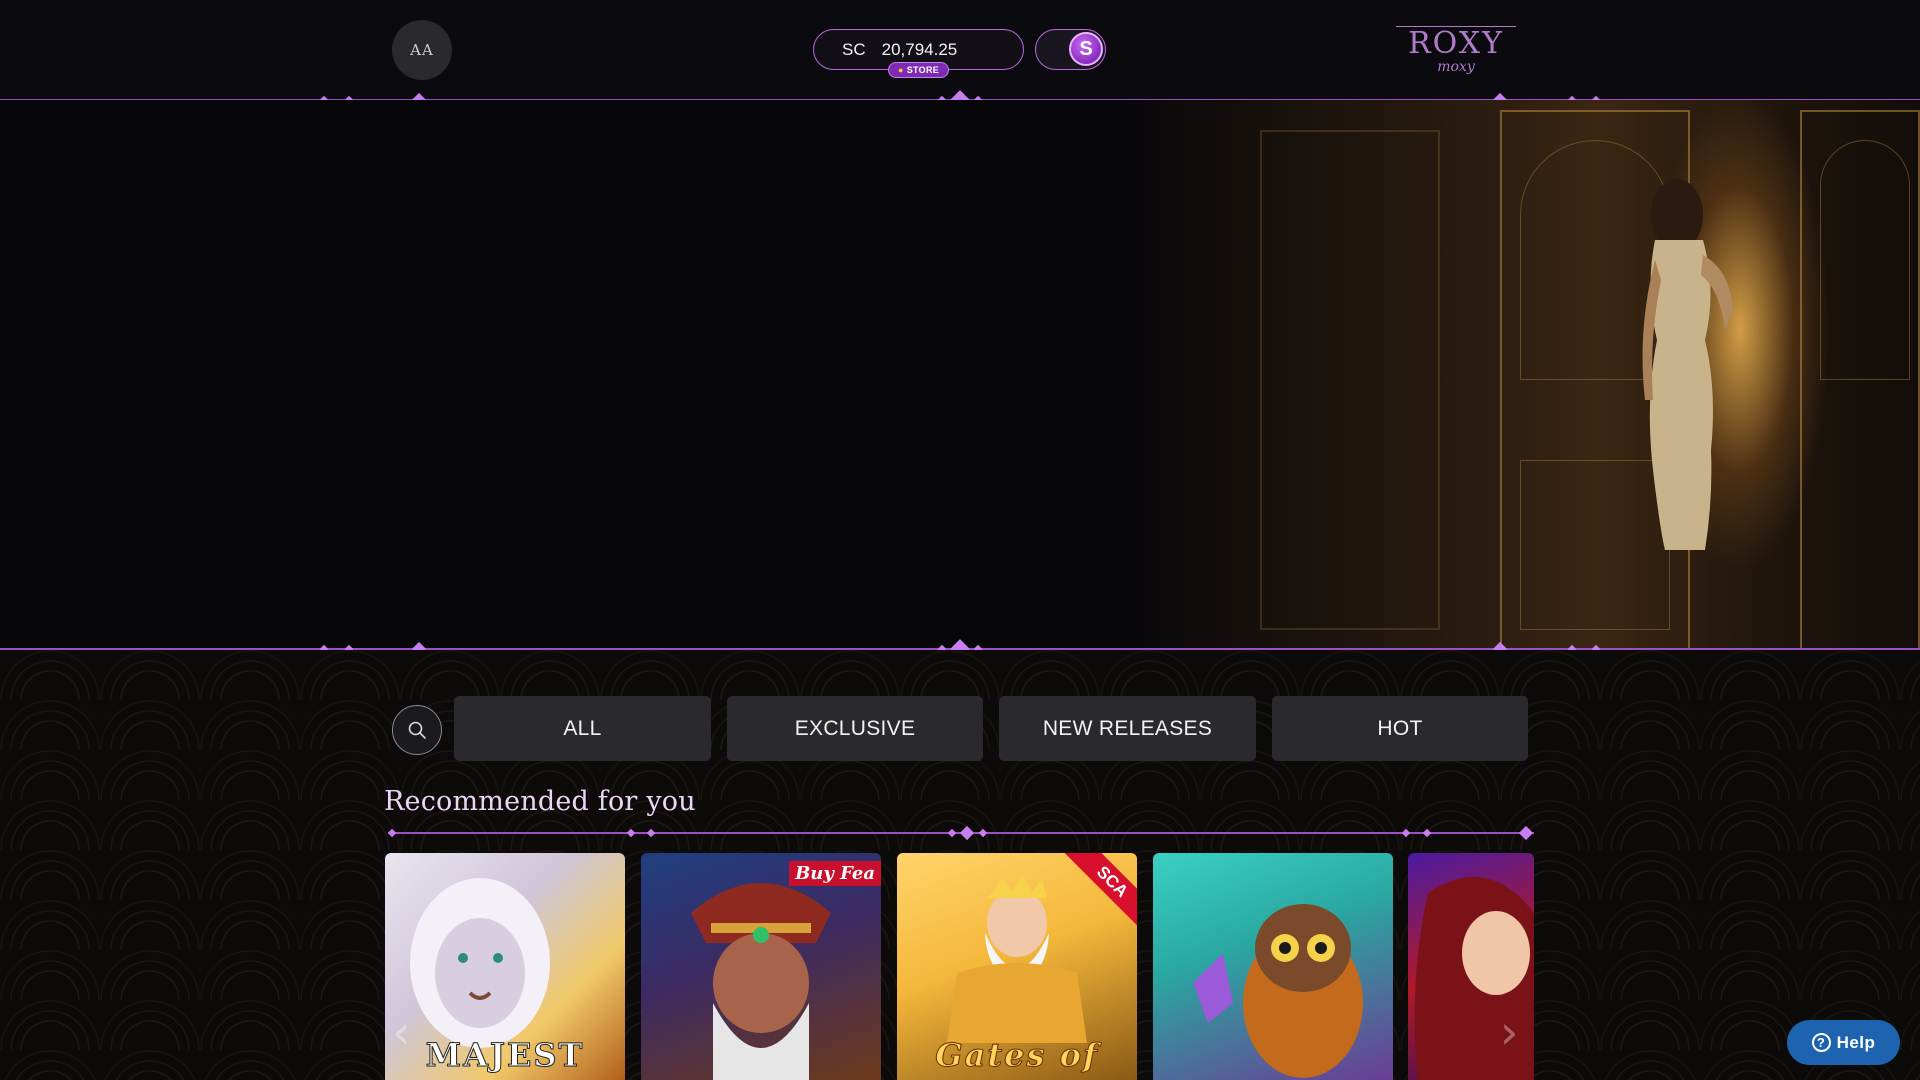  Describe the element at coordinates (1456, 26) in the screenshot. I see `logo-rule` at that location.